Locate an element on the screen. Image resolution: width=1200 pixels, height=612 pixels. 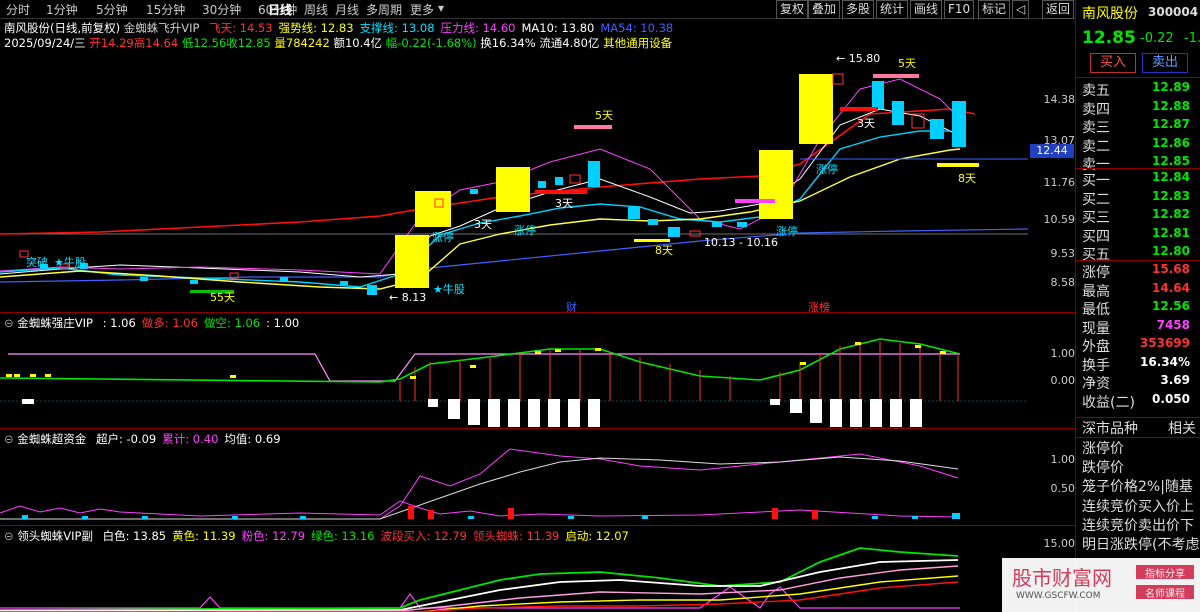
bid-row: 买一 12.84 is located at coordinates (1141, 179).